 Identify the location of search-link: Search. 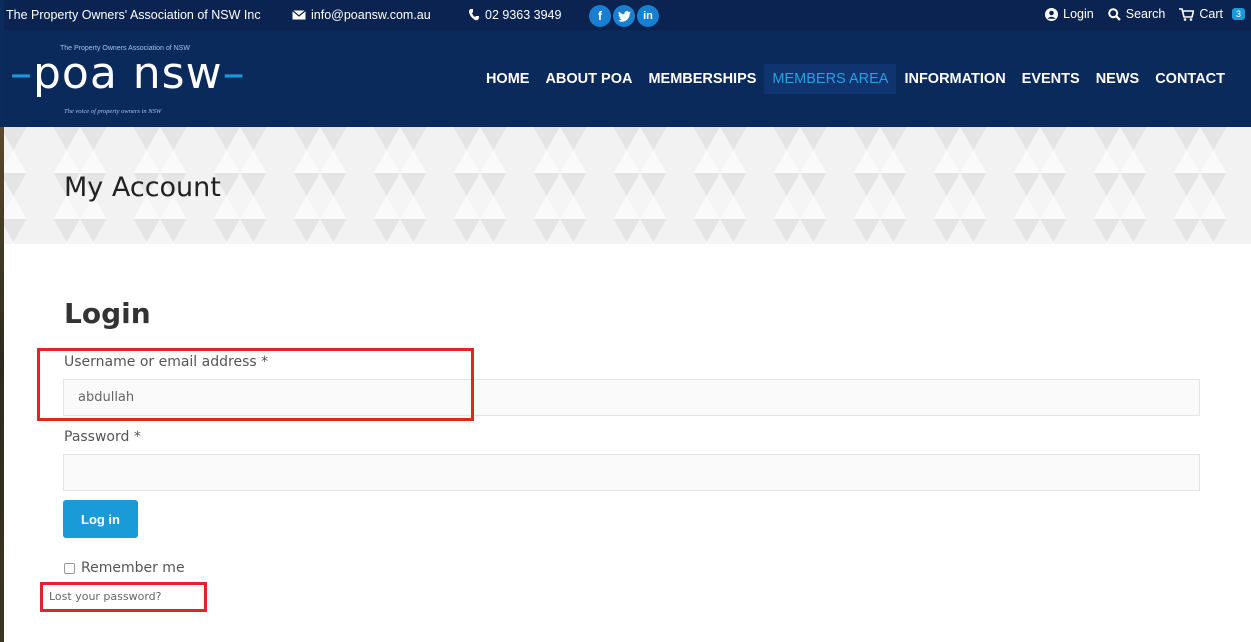
(1136, 14).